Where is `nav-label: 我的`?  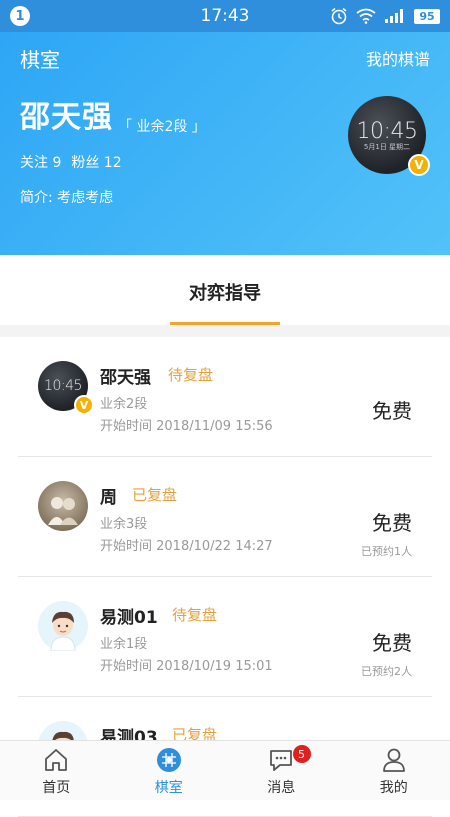
nav-label: 我的 is located at coordinates (394, 787).